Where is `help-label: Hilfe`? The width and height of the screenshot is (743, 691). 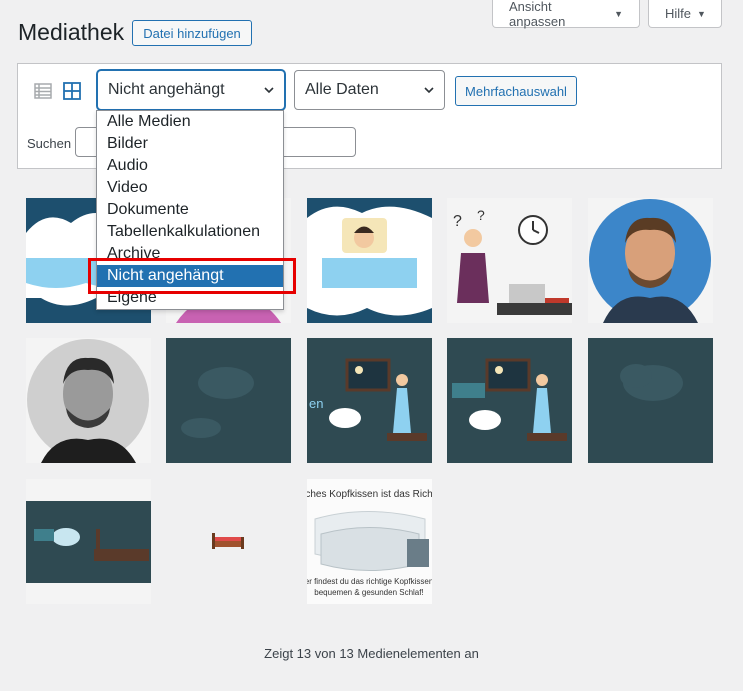 help-label: Hilfe is located at coordinates (678, 13).